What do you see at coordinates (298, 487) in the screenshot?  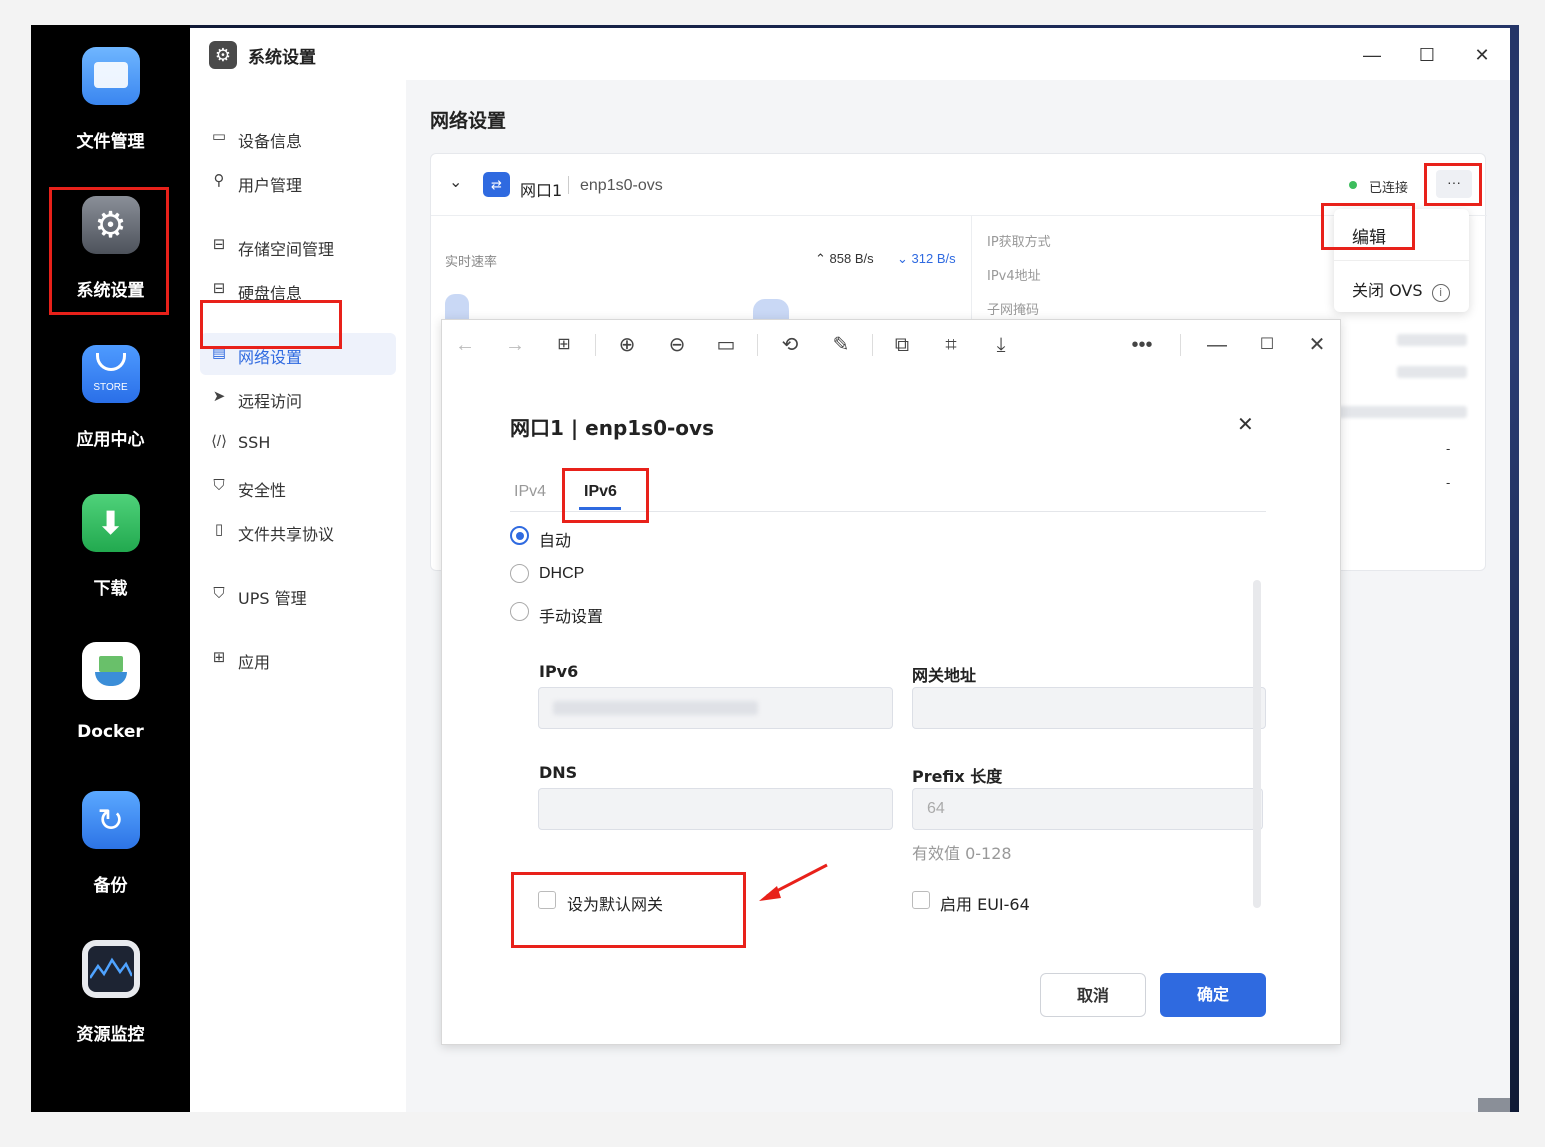 I see `sidebar-item-security: ⛉ 安全性` at bounding box center [298, 487].